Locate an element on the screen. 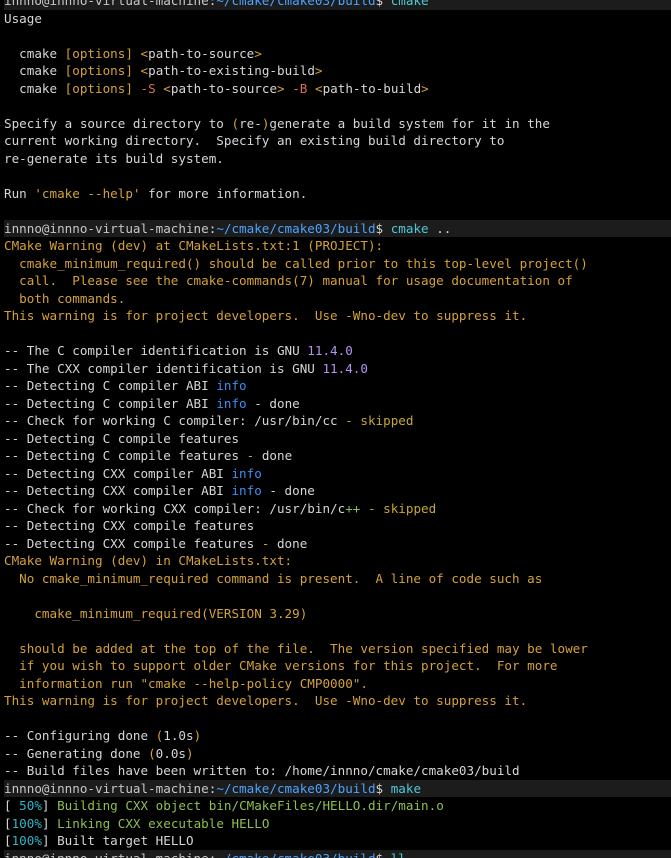 This screenshot has height=858, width=671. line-segment: Linking CXX executable HELLO is located at coordinates (163, 823).